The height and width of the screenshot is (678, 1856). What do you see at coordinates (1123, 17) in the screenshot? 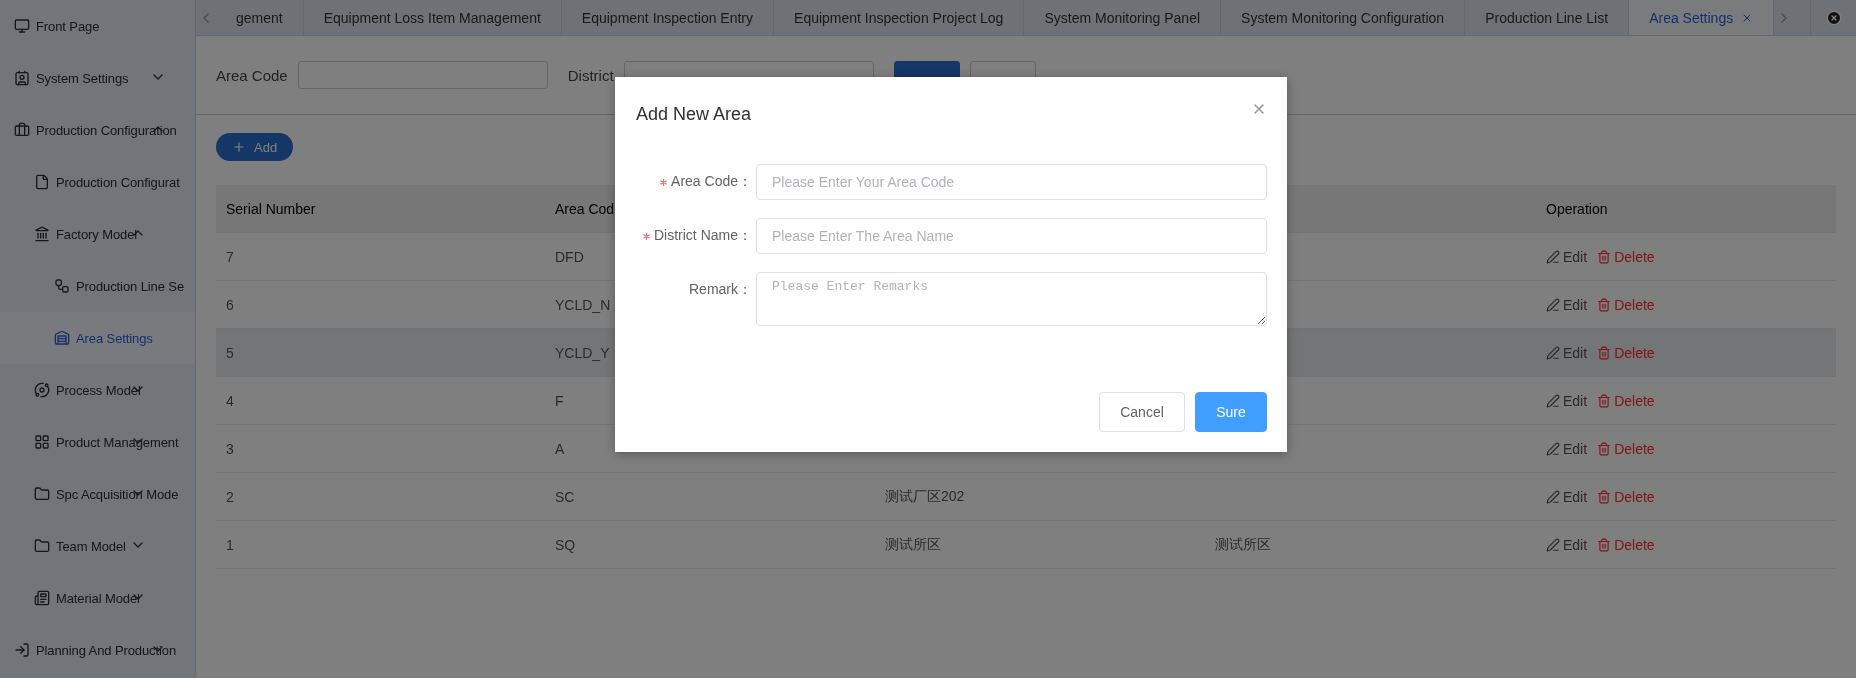
I see `tab: System Monitoring Panel` at bounding box center [1123, 17].